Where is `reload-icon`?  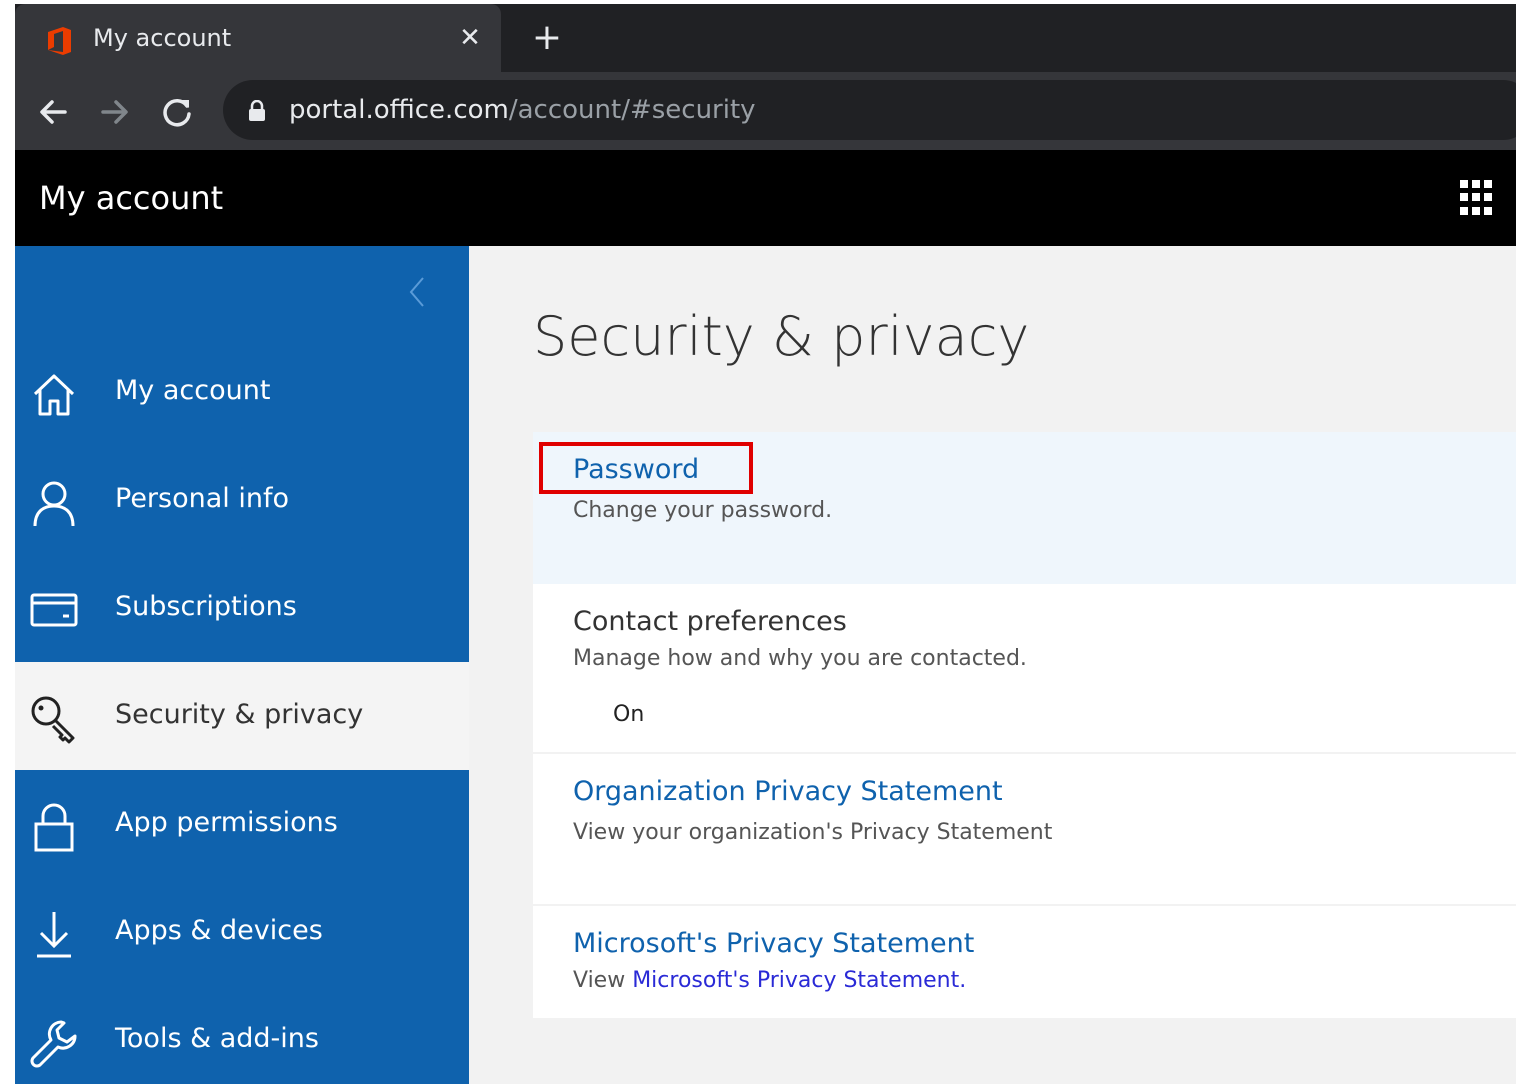 reload-icon is located at coordinates (177, 112).